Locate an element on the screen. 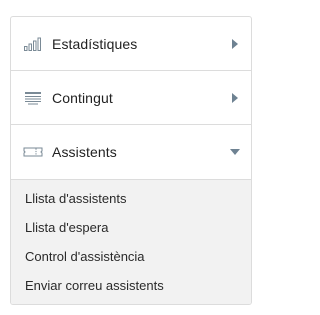 The width and height of the screenshot is (320, 315). section-label: Assistents is located at coordinates (84, 152).